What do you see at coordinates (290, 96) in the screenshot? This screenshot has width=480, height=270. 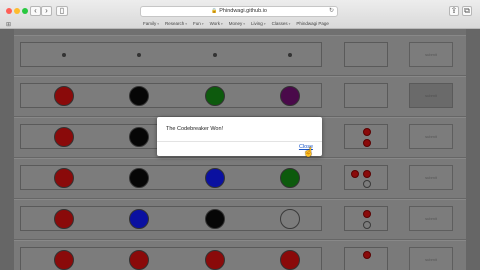 I see `peg-purple` at bounding box center [290, 96].